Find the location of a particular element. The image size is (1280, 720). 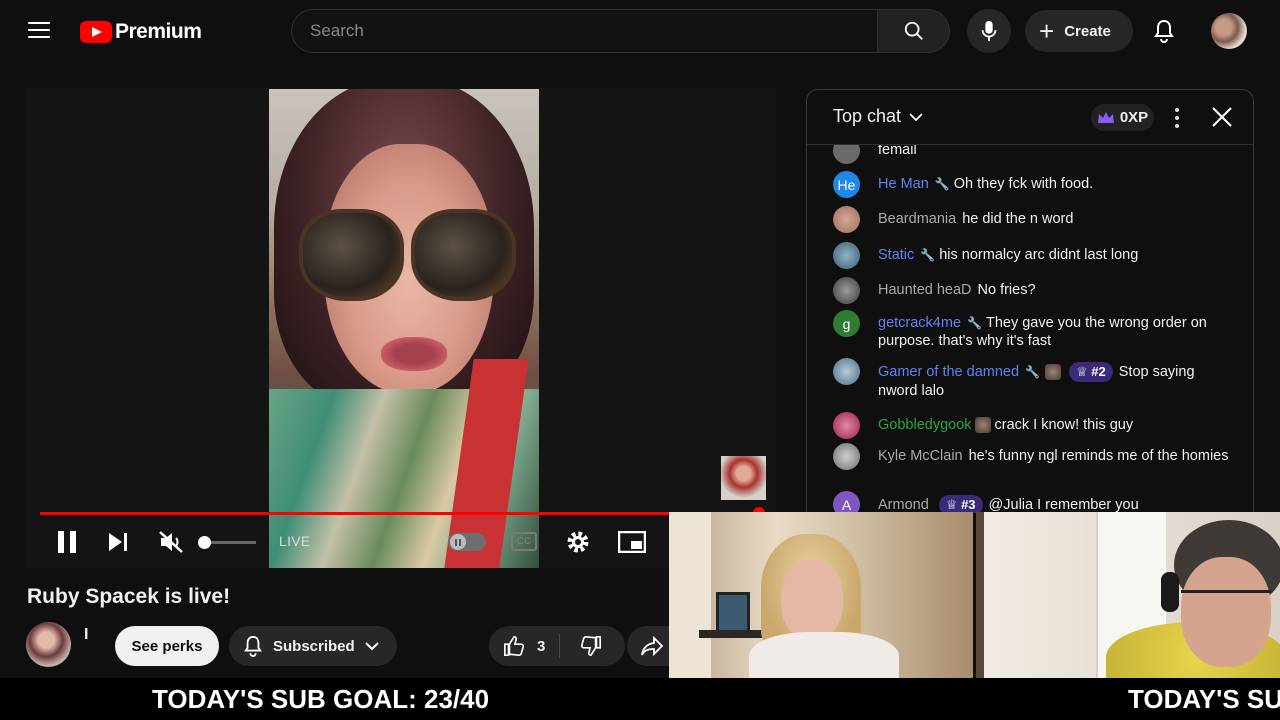

pause-icon is located at coordinates (61, 542).